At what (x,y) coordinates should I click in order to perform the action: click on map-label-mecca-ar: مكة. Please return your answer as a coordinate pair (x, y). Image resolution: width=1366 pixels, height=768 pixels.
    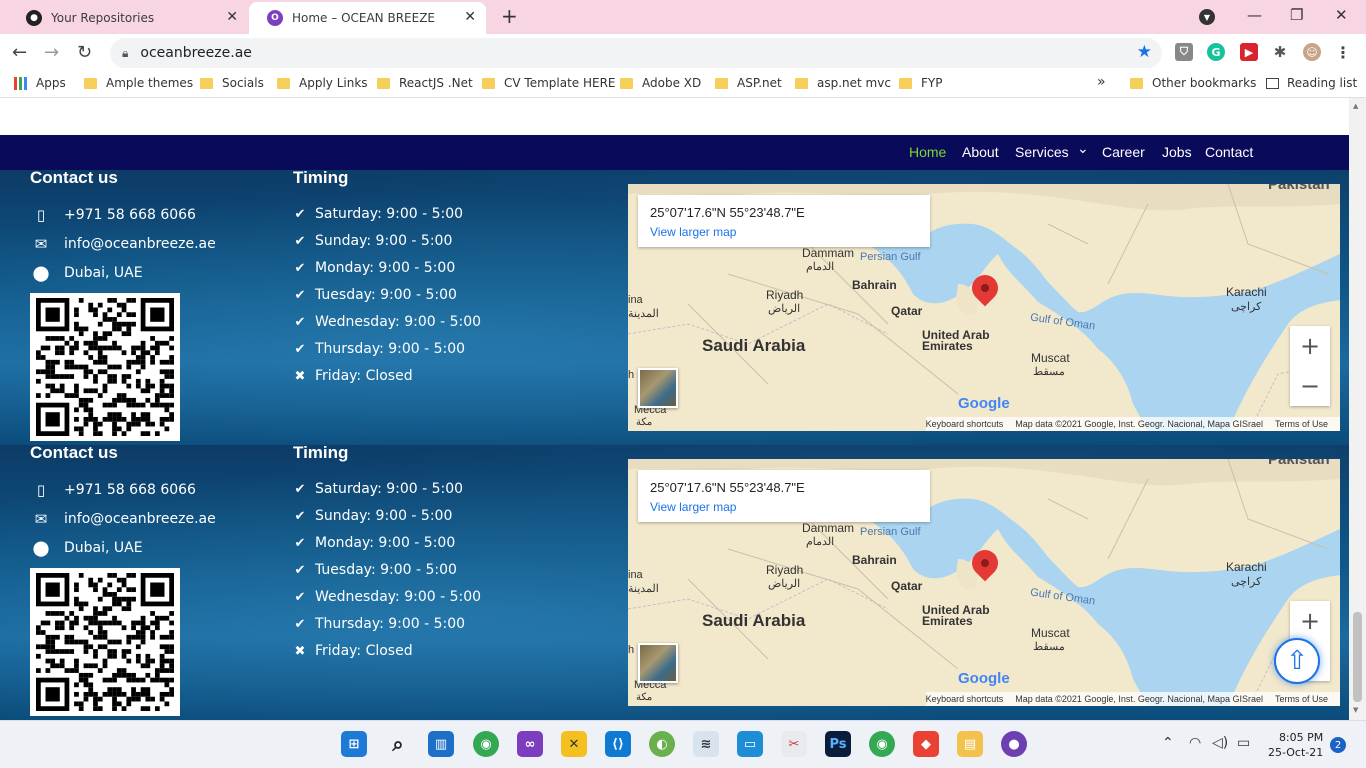
    Looking at the image, I should click on (644, 697).